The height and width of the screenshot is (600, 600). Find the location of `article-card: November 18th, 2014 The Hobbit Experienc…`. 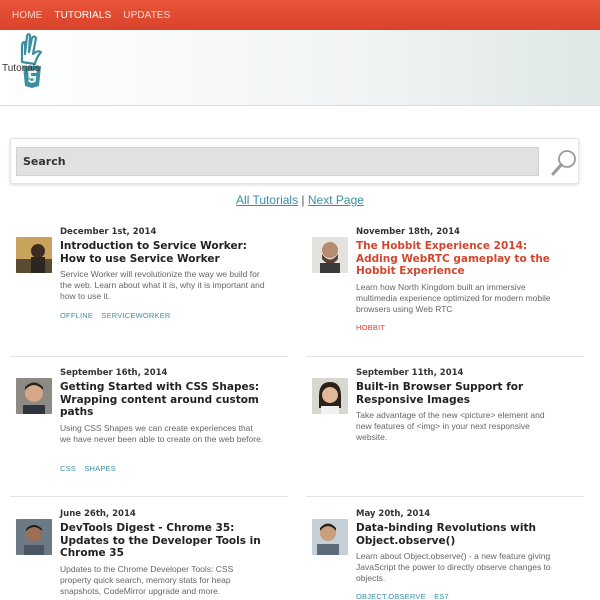

article-card: November 18th, 2014 The Hobbit Experienc… is located at coordinates (445, 289).